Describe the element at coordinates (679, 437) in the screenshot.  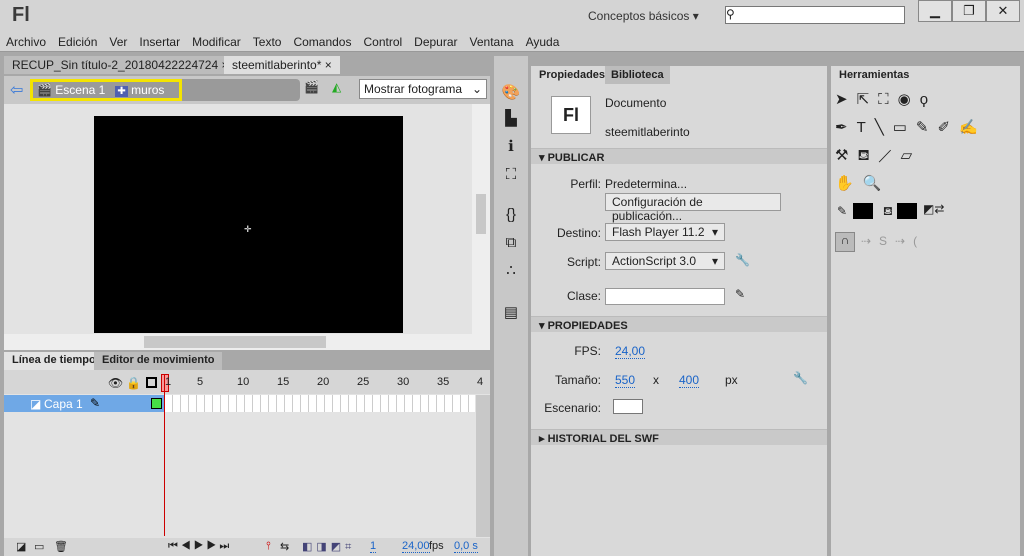
I see `section-swf-history: ▸ HISTORIAL DEL SWF` at that location.